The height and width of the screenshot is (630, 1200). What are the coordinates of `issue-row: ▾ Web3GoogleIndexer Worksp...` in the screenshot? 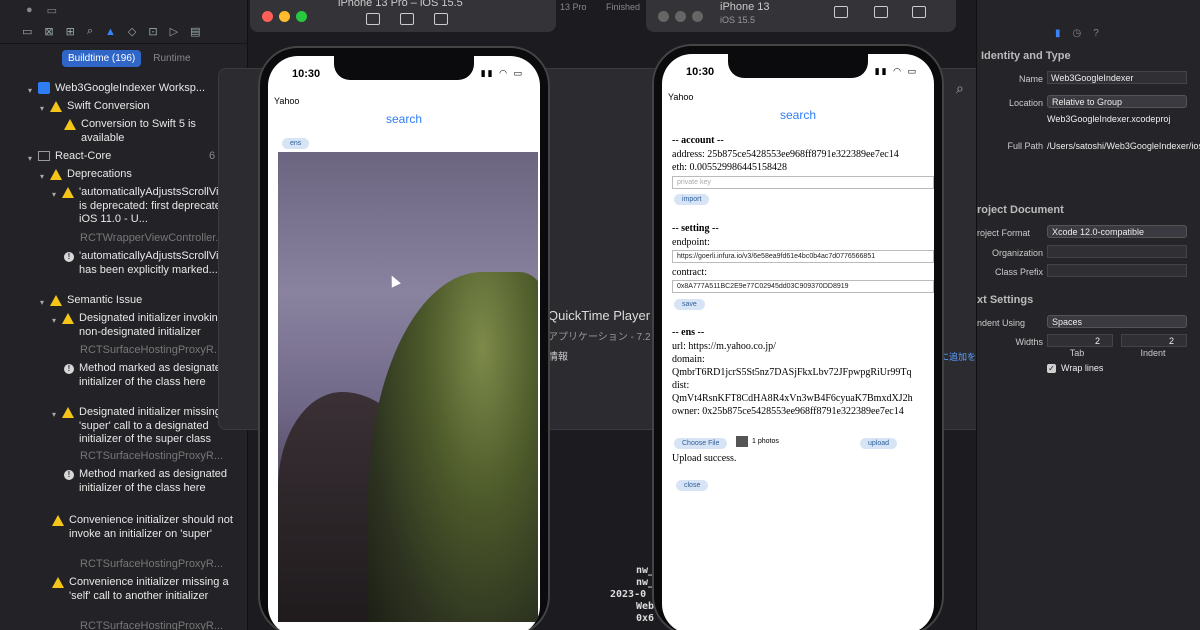 It's located at (116, 90).